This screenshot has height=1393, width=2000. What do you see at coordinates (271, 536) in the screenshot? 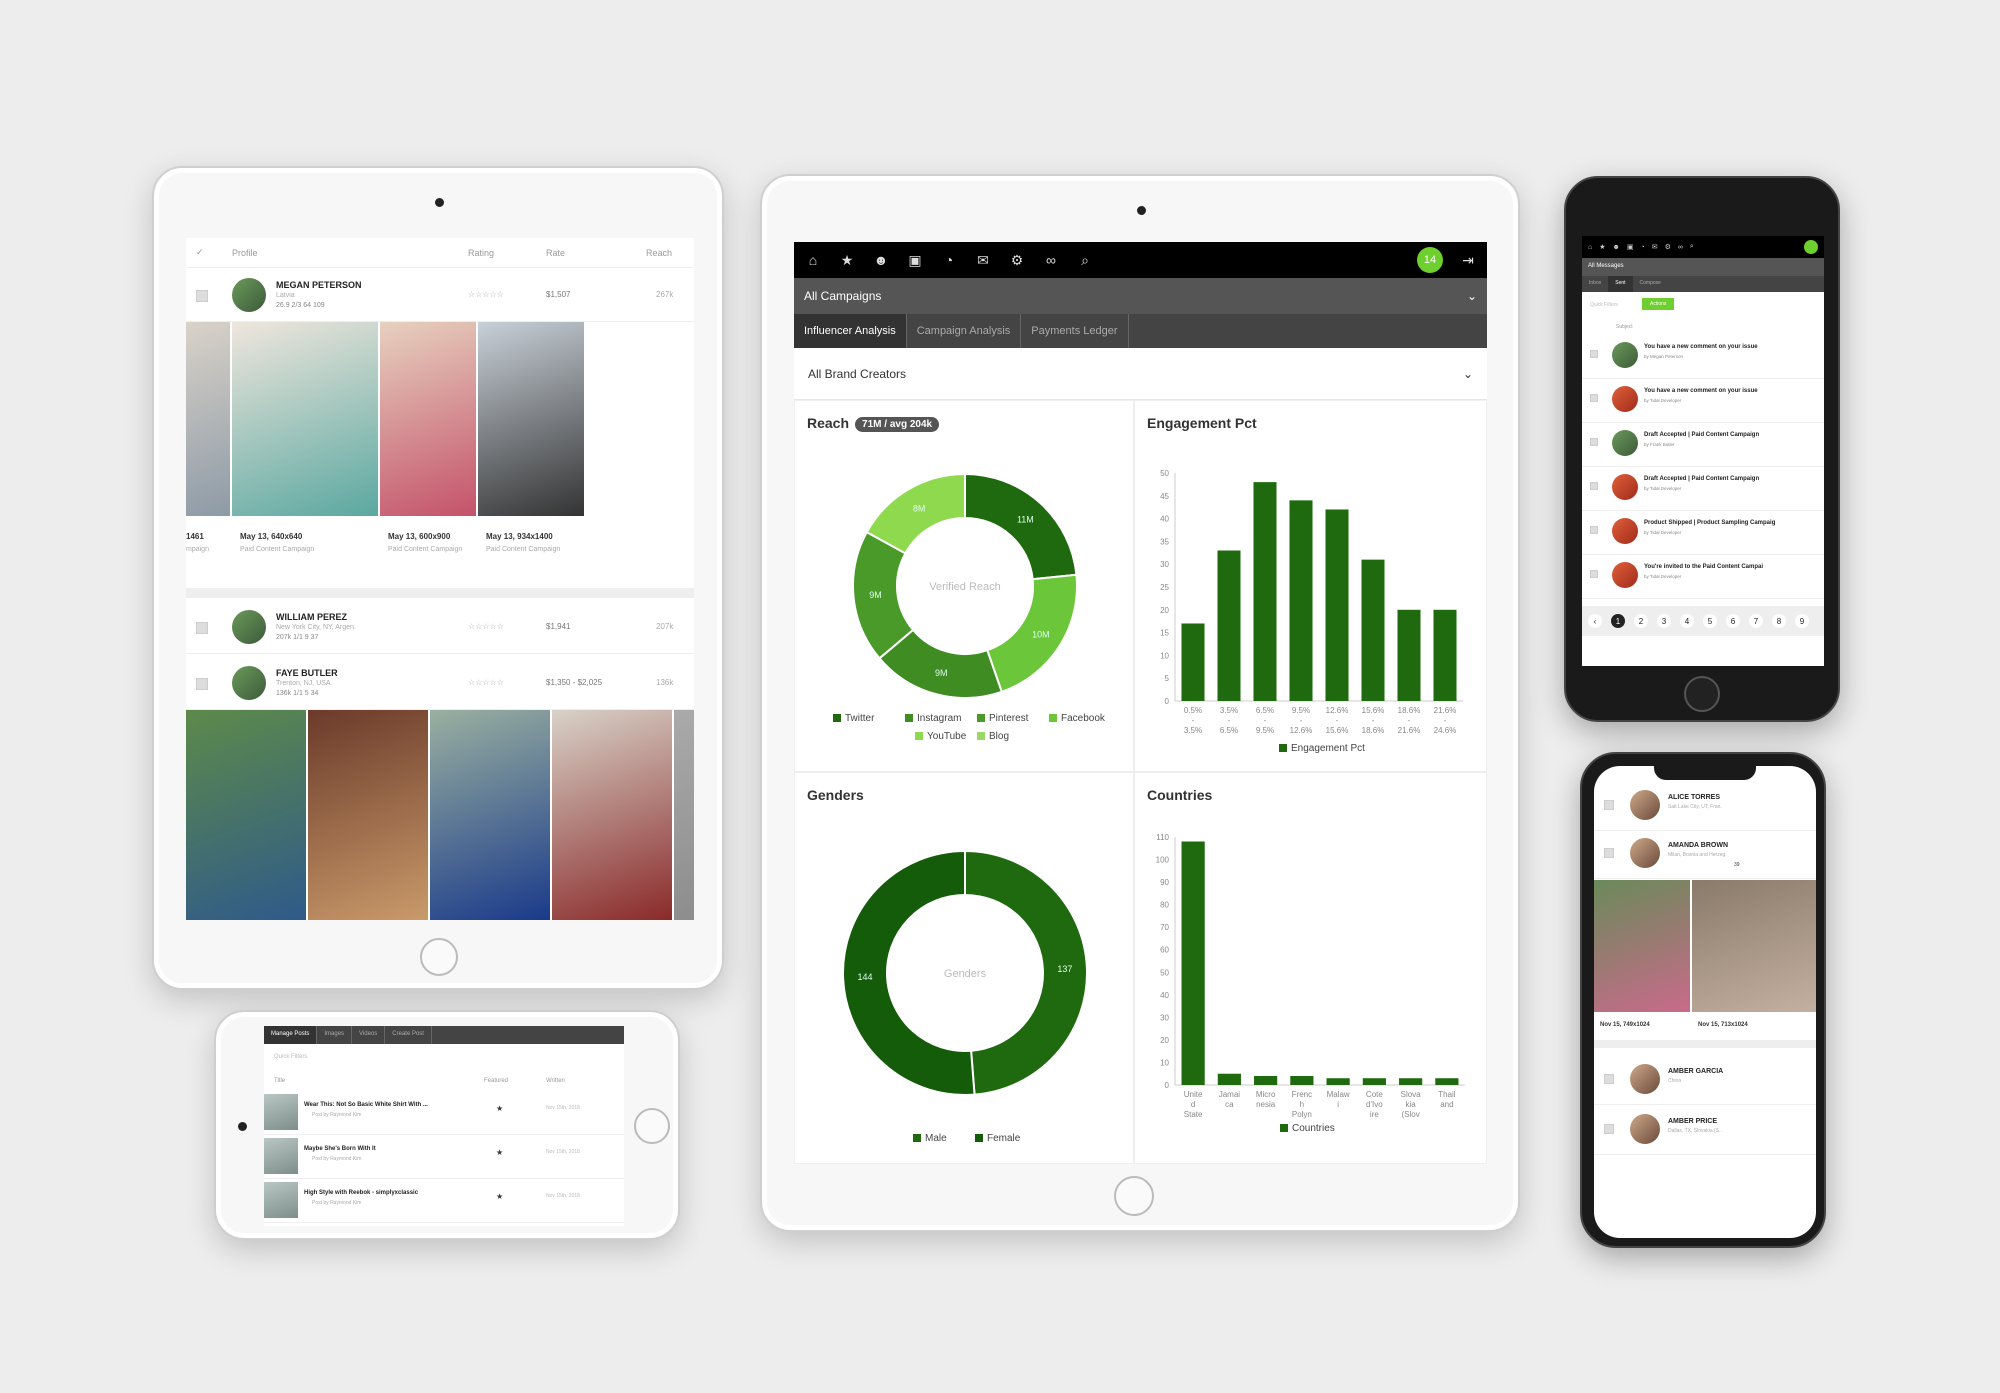
I see `post-title: May 13, 640x640` at bounding box center [271, 536].